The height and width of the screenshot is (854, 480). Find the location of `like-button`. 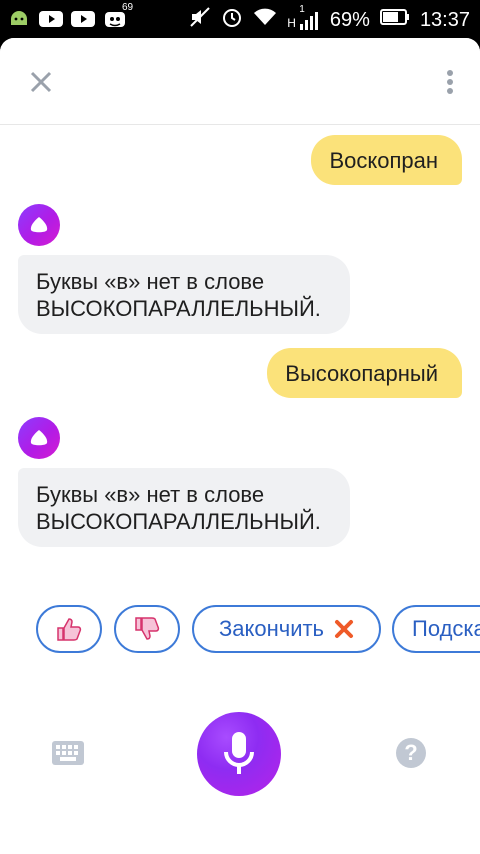

like-button is located at coordinates (69, 629).